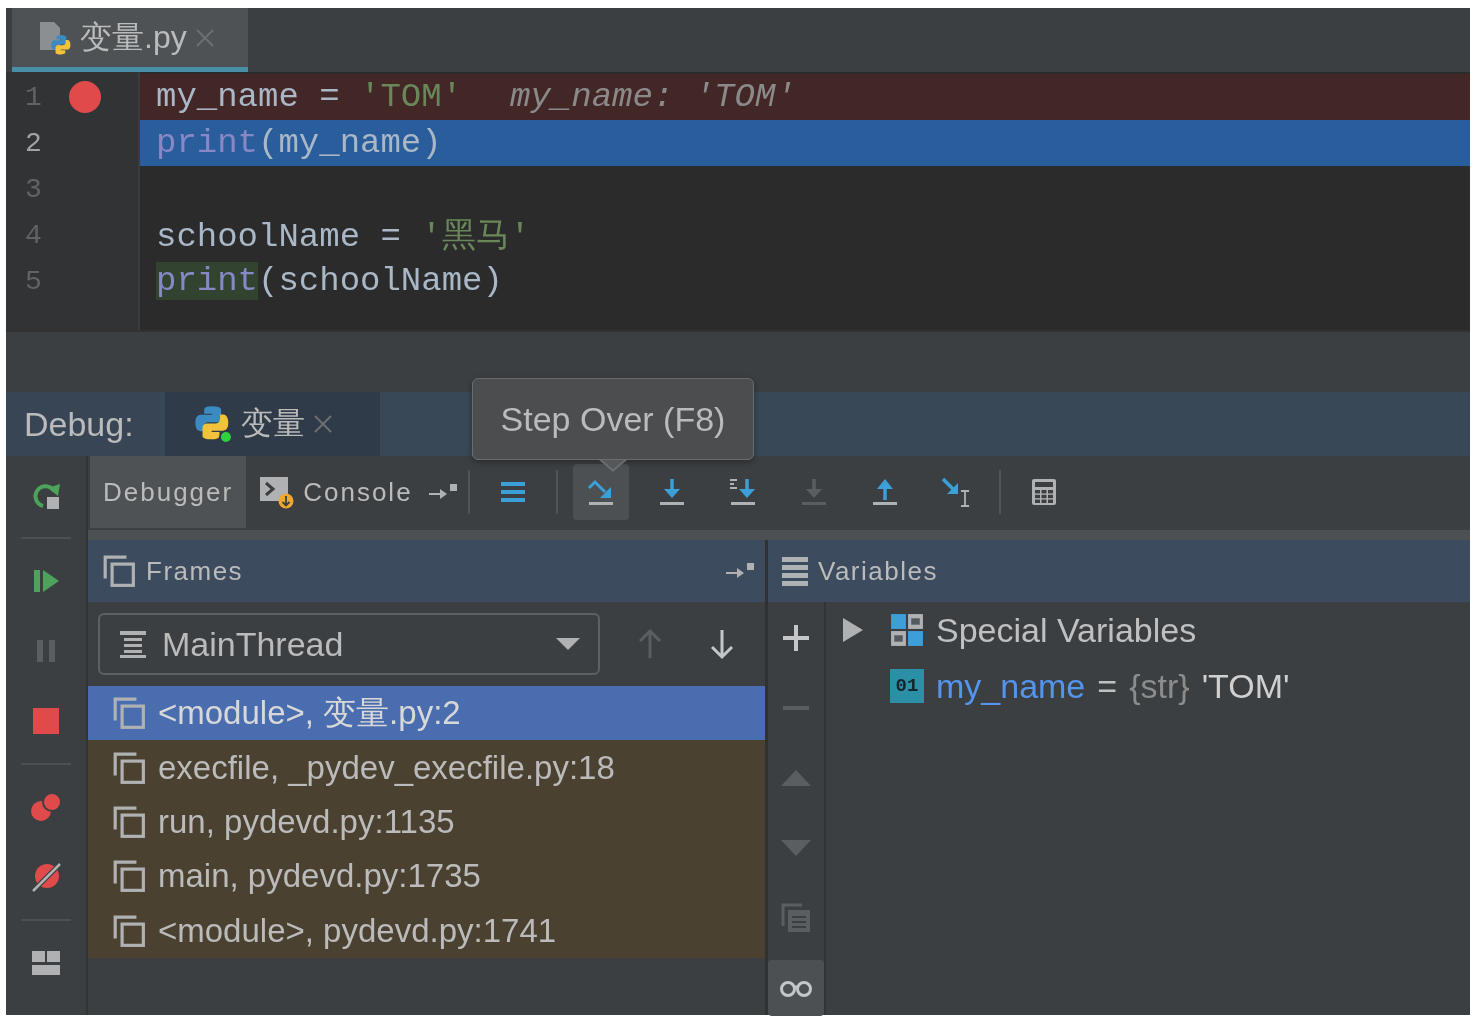 The width and height of the screenshot is (1476, 1018). I want to click on type-badge: 01, so click(907, 686).